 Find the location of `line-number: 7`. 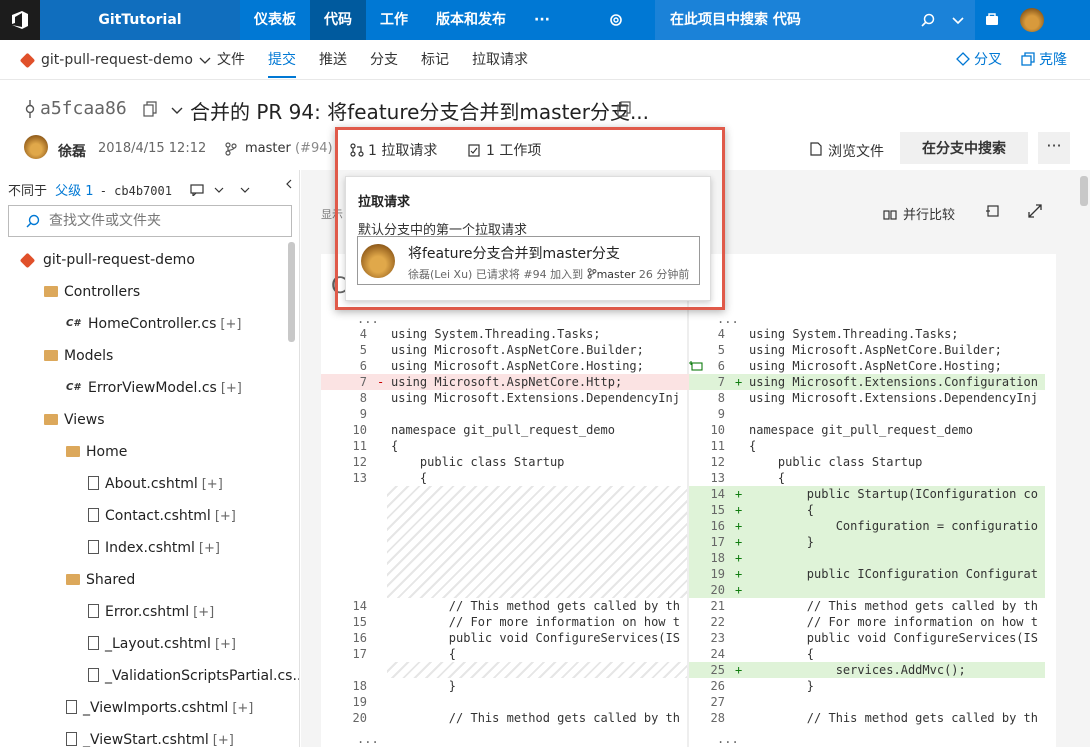

line-number: 7 is located at coordinates (712, 382).